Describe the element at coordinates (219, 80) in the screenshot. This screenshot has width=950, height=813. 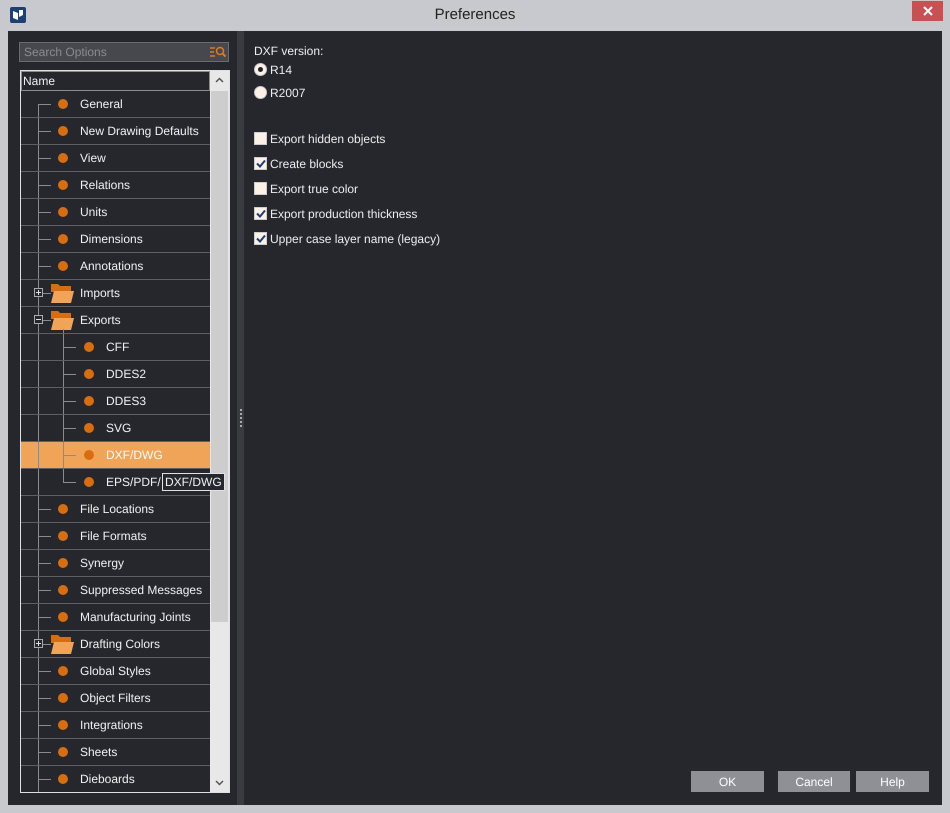
I see `scroll-up-icon` at that location.